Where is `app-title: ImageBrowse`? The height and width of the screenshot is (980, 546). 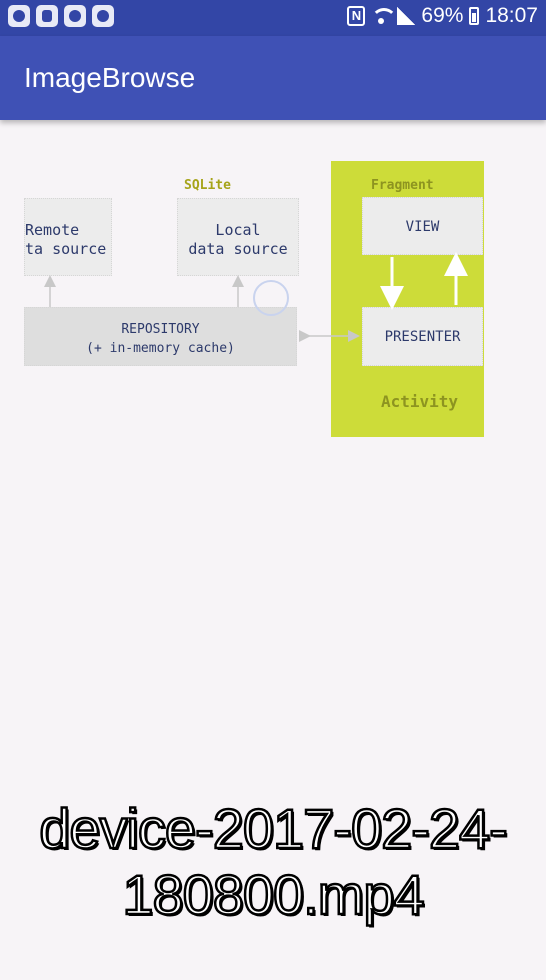
app-title: ImageBrowse is located at coordinates (110, 77).